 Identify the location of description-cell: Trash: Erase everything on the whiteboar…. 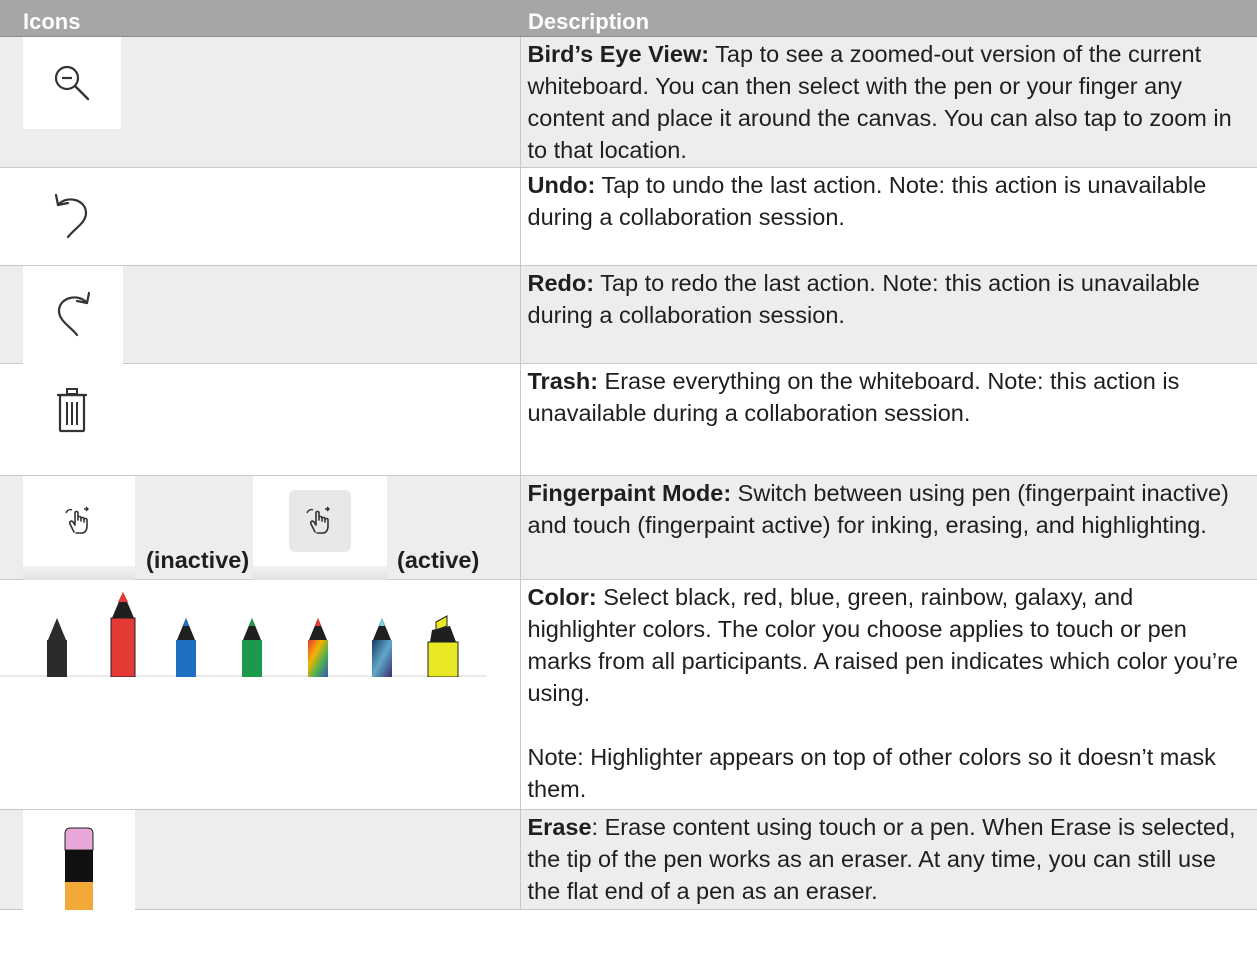
(888, 419).